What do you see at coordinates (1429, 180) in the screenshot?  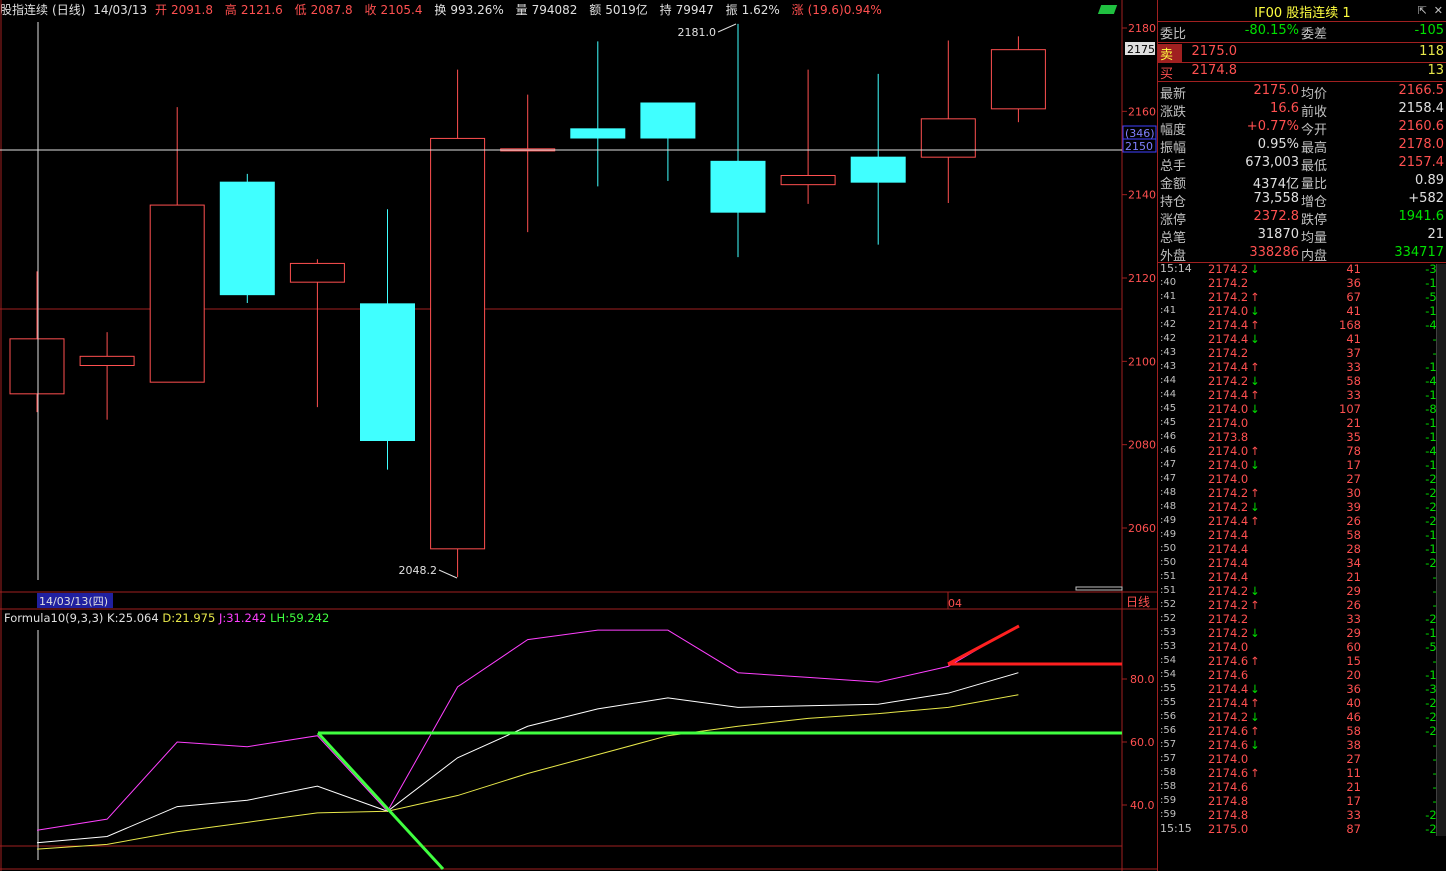 I see `quote-value: 0.89` at bounding box center [1429, 180].